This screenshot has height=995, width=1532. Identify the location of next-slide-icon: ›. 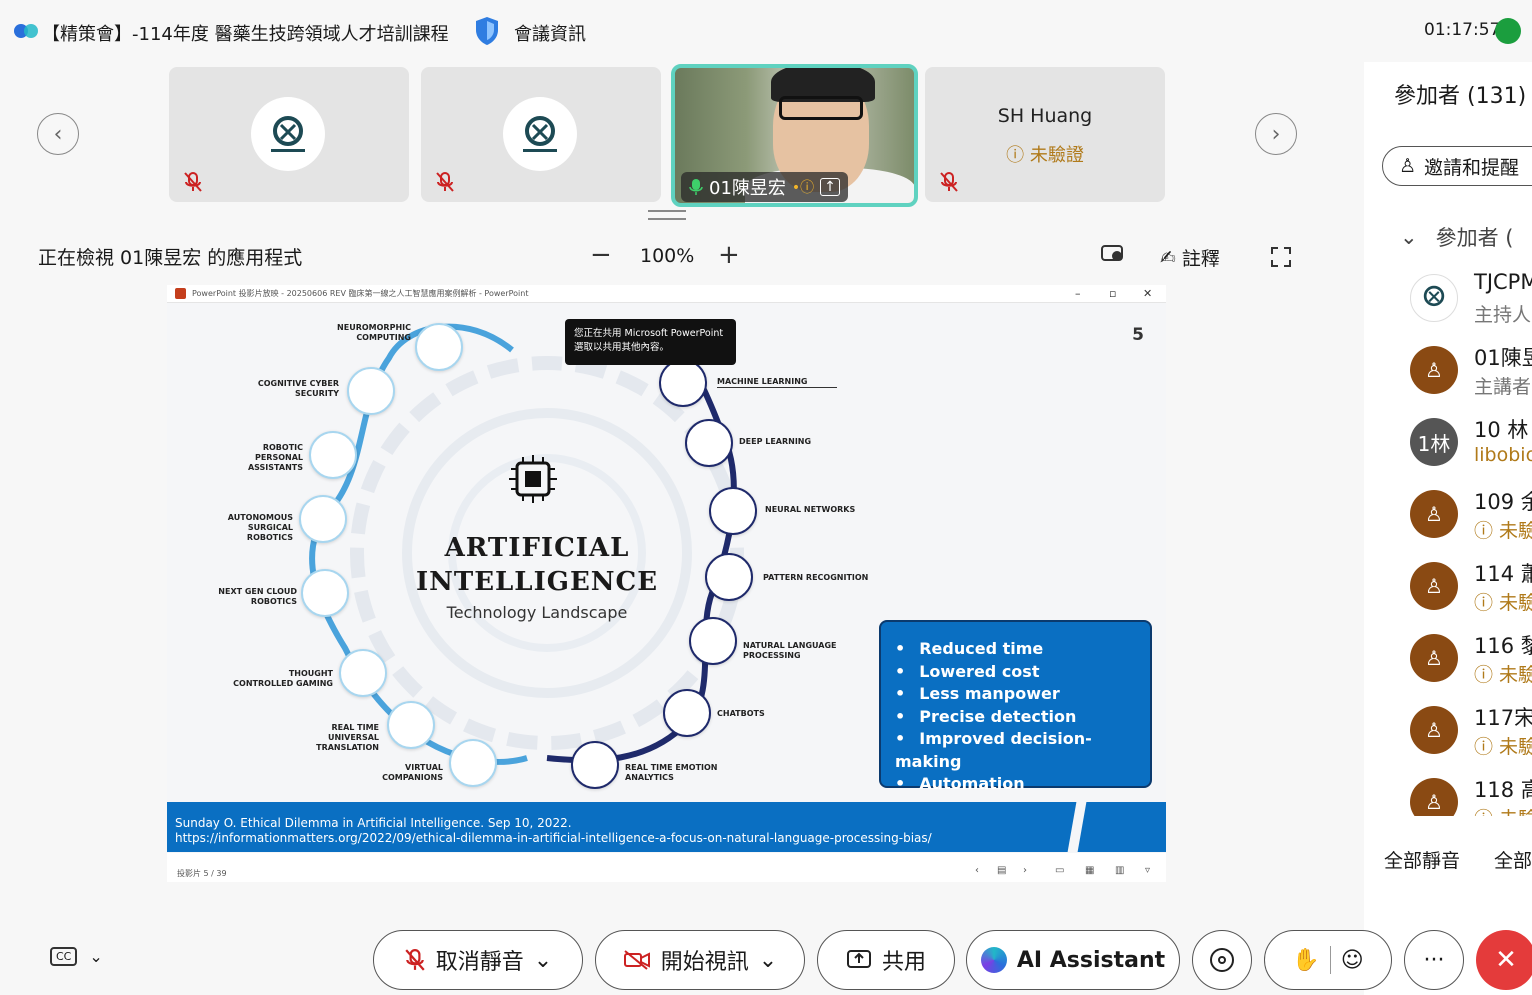
(1025, 870).